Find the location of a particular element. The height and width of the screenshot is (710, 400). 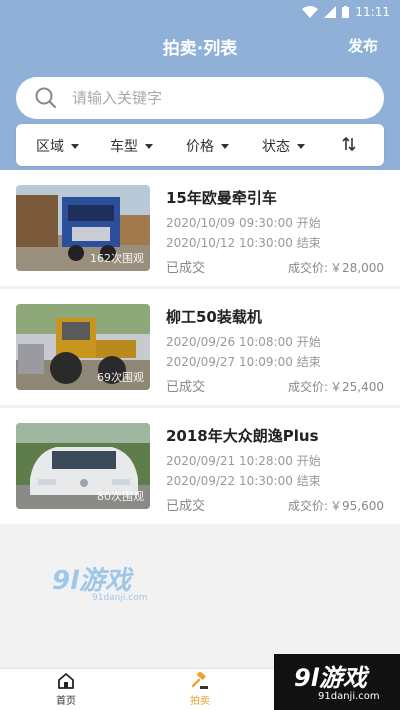

filter-price: 价格 is located at coordinates (207, 146).